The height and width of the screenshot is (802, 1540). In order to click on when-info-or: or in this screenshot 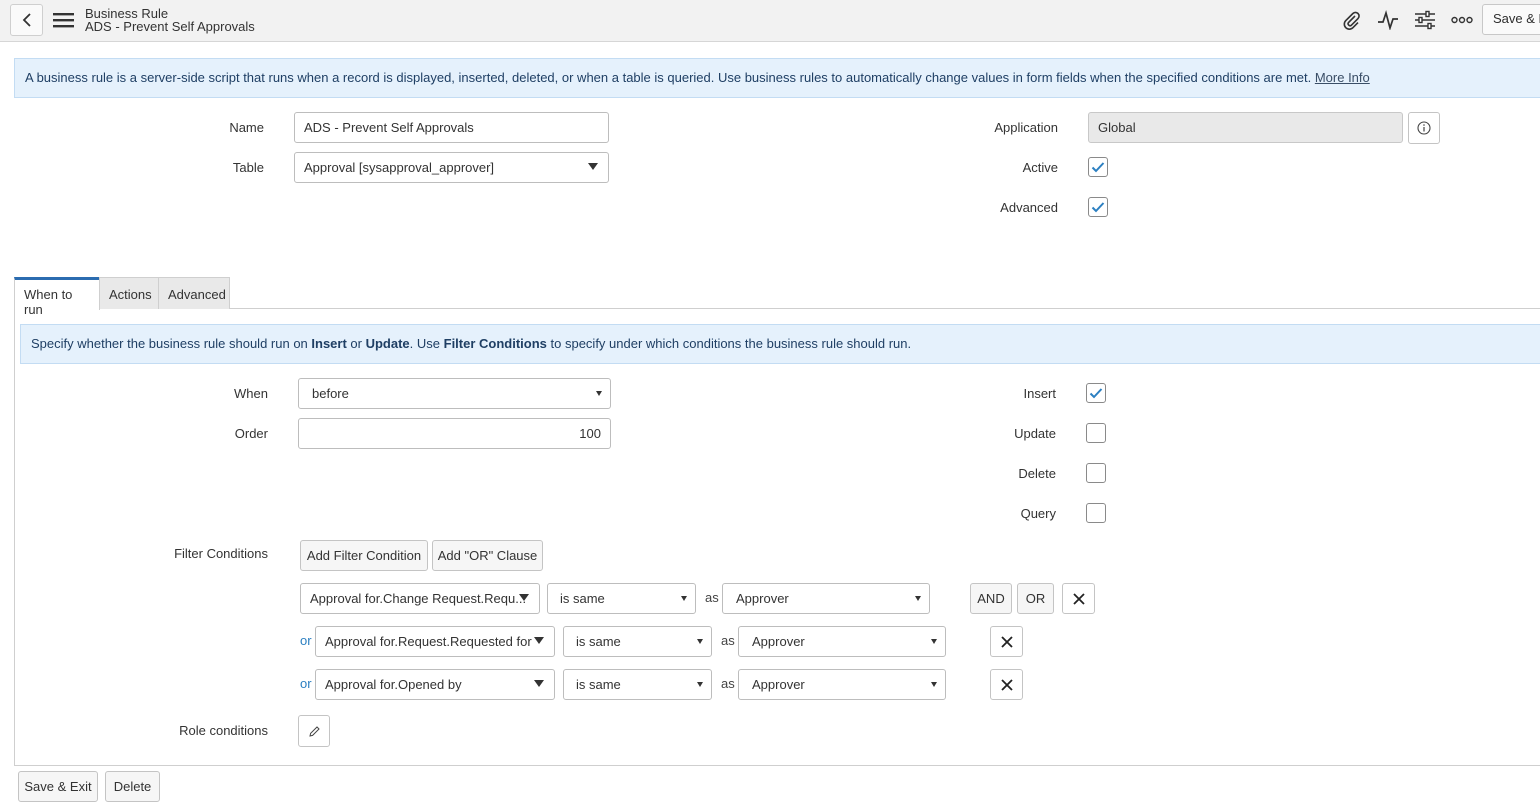, I will do `click(356, 343)`.